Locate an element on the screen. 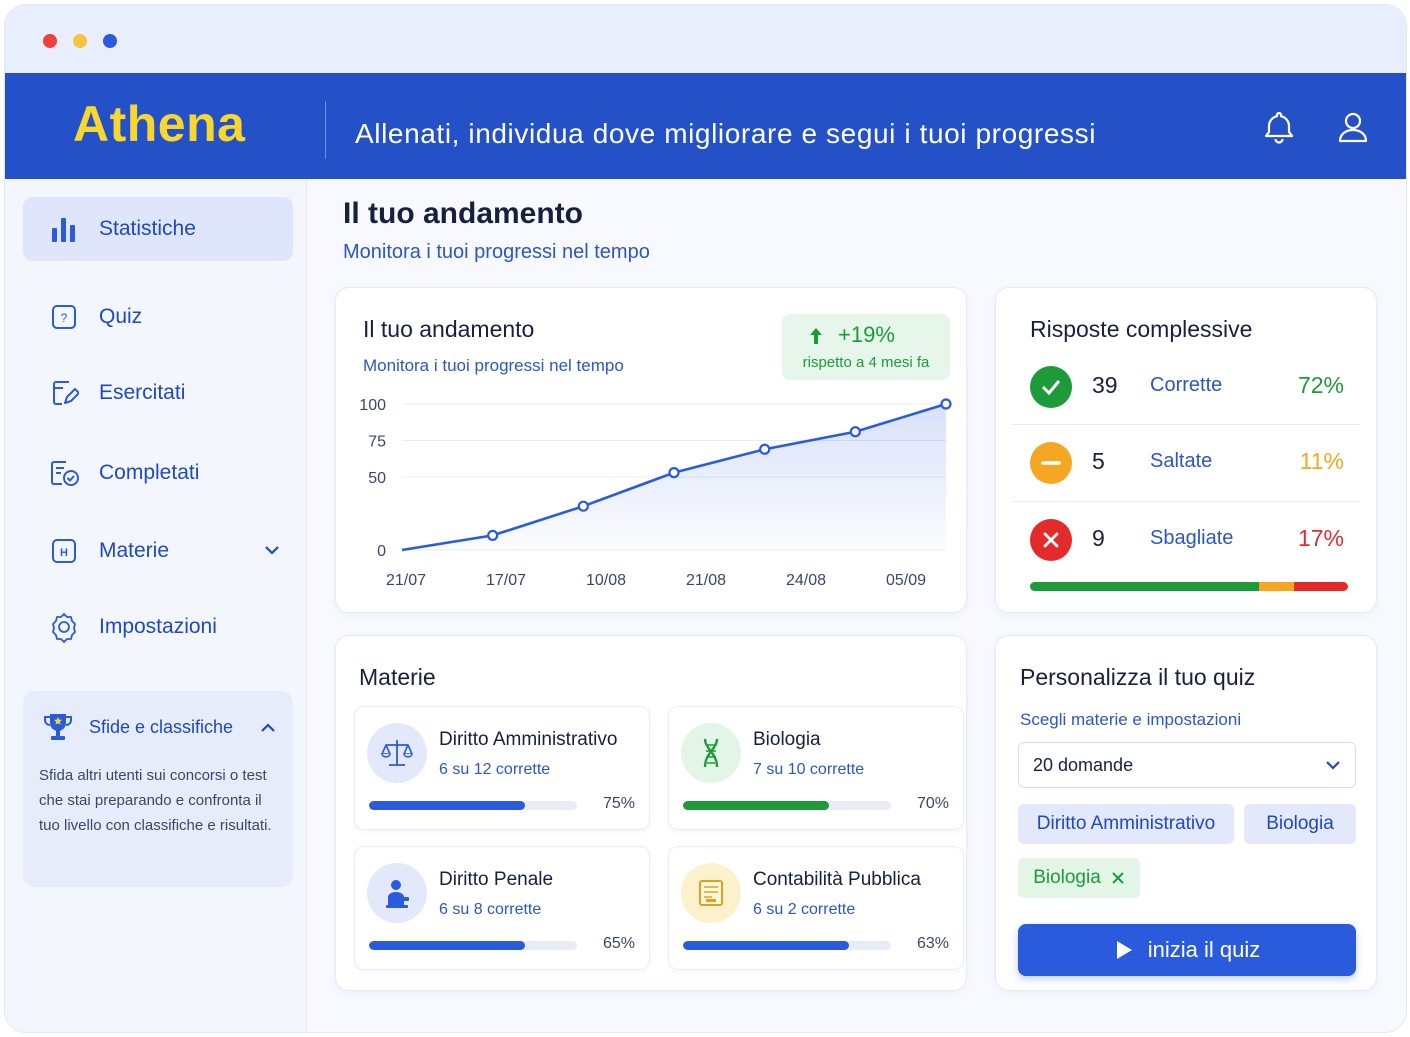  minimize-window-button is located at coordinates (80, 41).